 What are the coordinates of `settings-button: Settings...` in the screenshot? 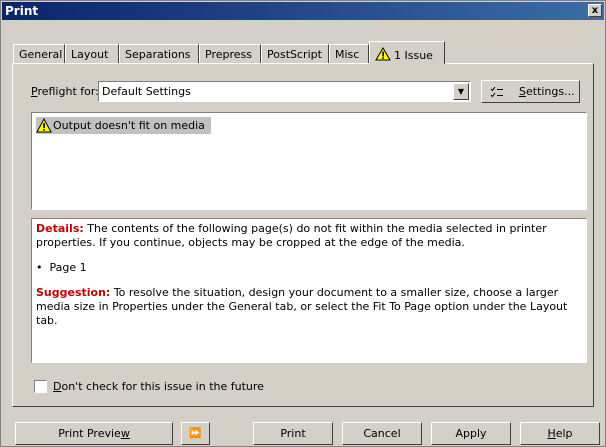 It's located at (530, 91).